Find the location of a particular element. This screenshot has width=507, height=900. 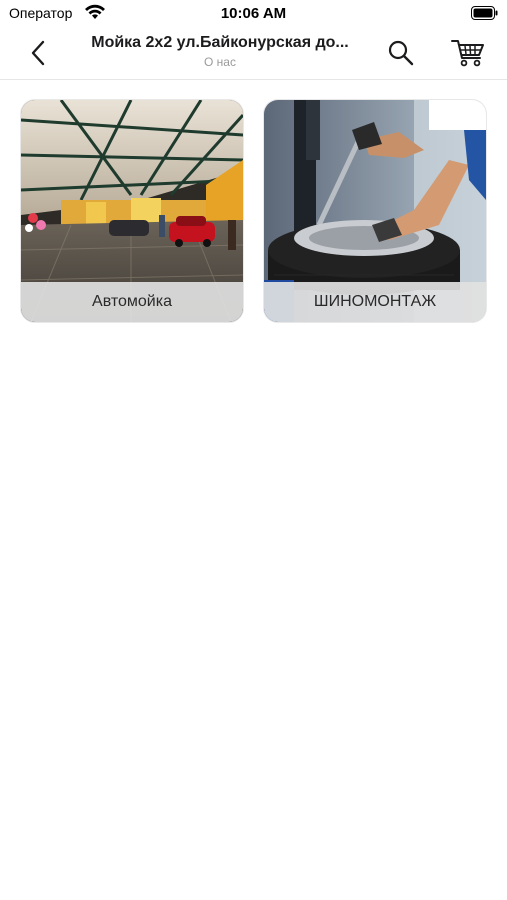

battery-icon is located at coordinates (484, 13).